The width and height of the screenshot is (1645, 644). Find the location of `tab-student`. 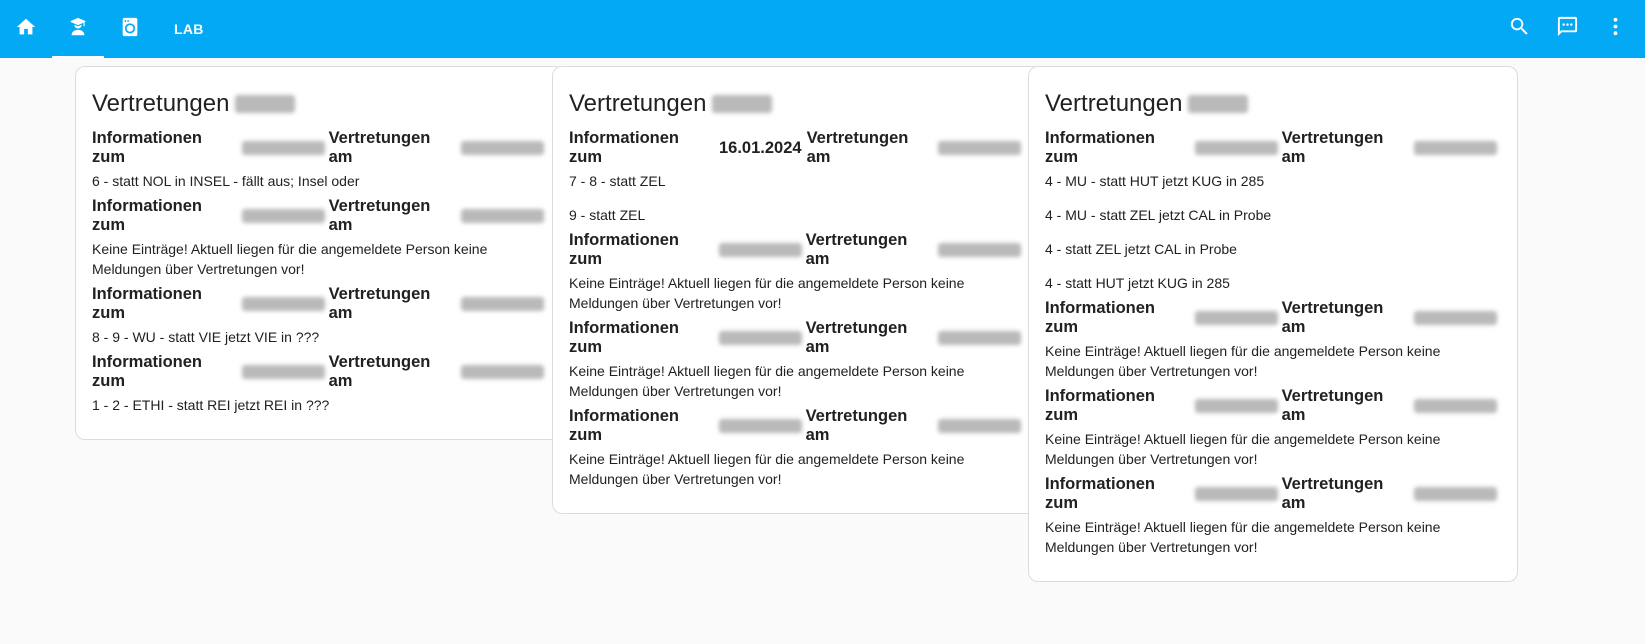

tab-student is located at coordinates (78, 29).